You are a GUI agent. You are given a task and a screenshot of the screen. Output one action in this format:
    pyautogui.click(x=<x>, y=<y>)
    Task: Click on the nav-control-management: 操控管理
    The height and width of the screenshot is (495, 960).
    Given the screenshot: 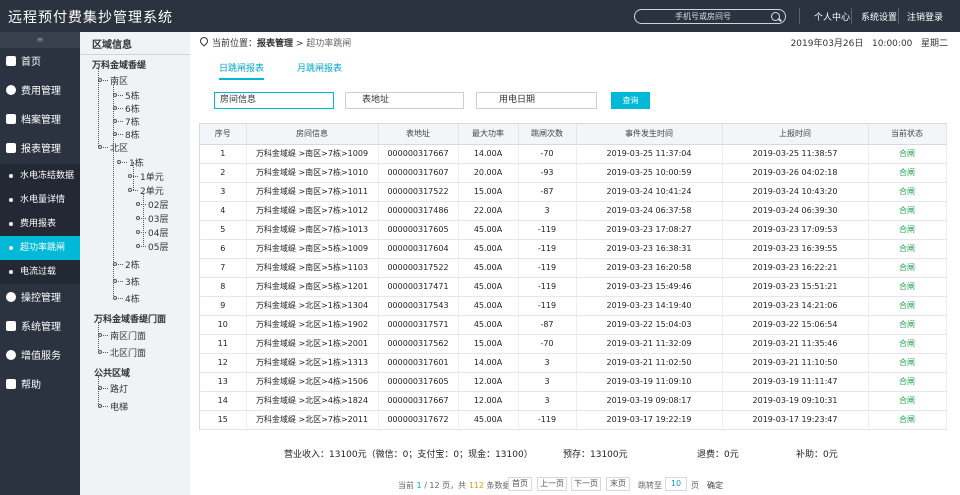 What is the action you would take?
    pyautogui.click(x=40, y=298)
    